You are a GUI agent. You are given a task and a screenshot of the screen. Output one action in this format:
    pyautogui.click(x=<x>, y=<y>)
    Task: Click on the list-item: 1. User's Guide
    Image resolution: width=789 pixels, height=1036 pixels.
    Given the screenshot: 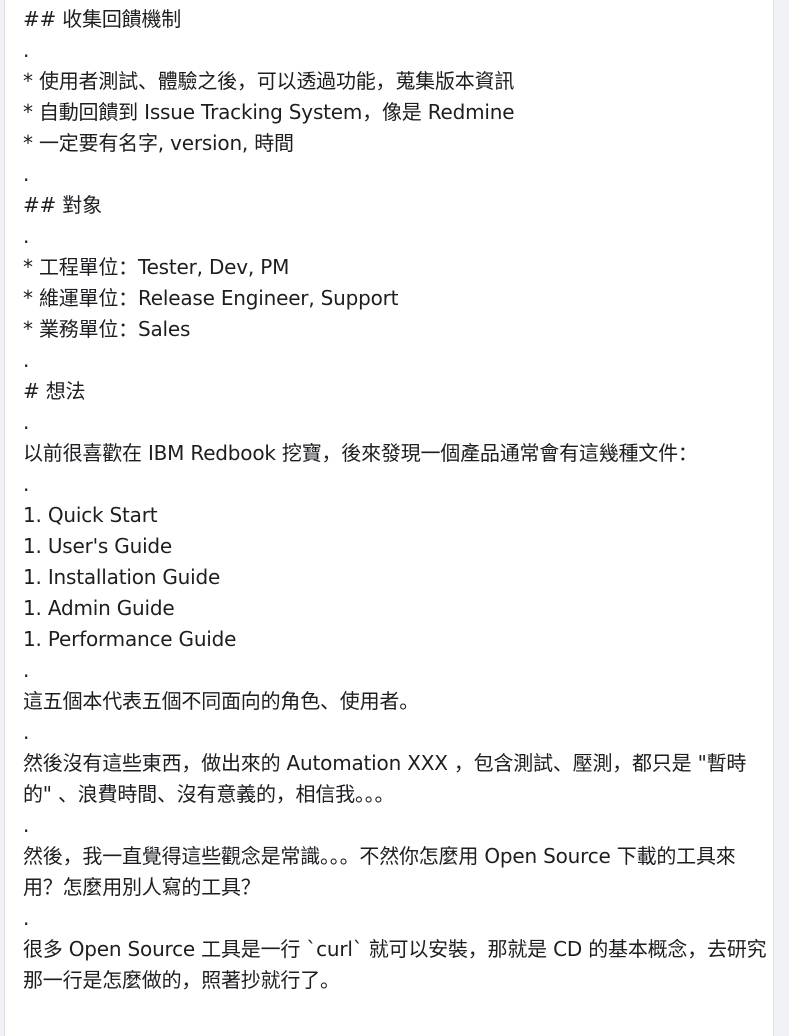 What is the action you would take?
    pyautogui.click(x=98, y=546)
    